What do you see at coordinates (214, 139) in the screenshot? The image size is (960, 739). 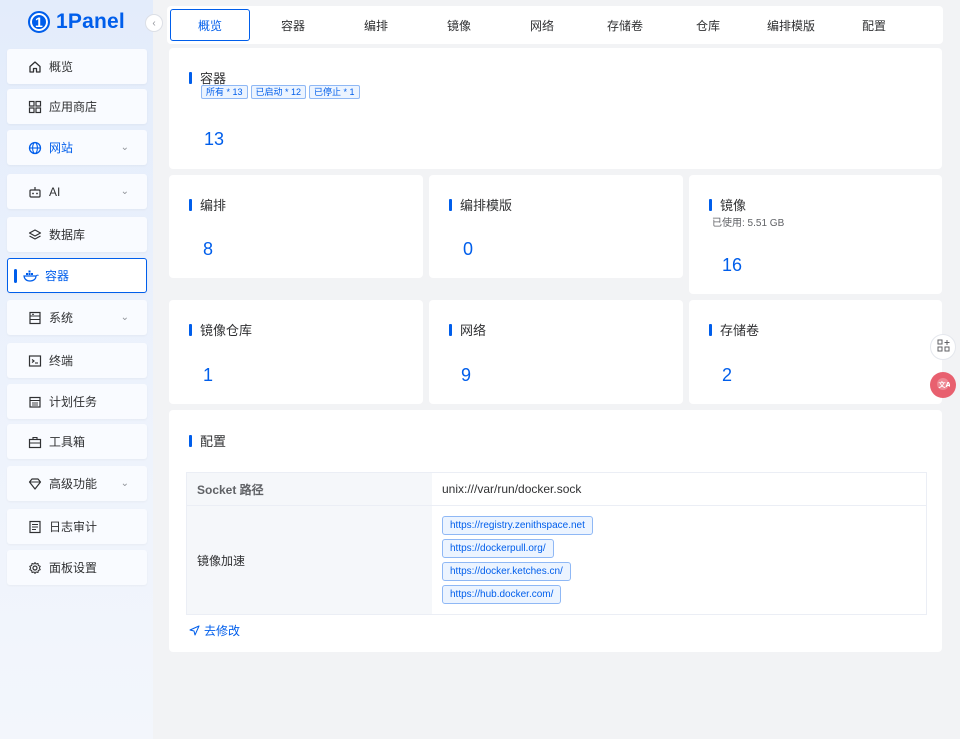 I see `container-count: 13` at bounding box center [214, 139].